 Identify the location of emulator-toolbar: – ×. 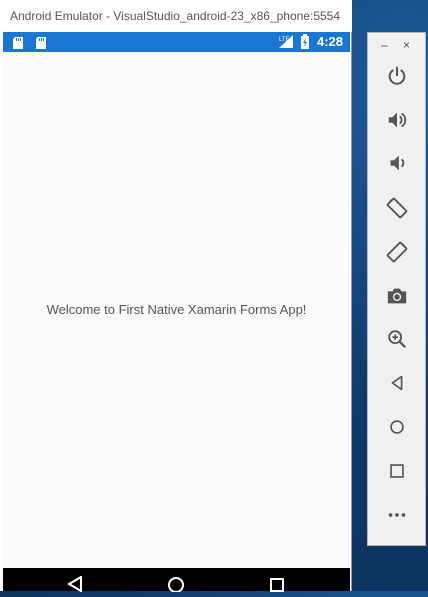
(396, 289).